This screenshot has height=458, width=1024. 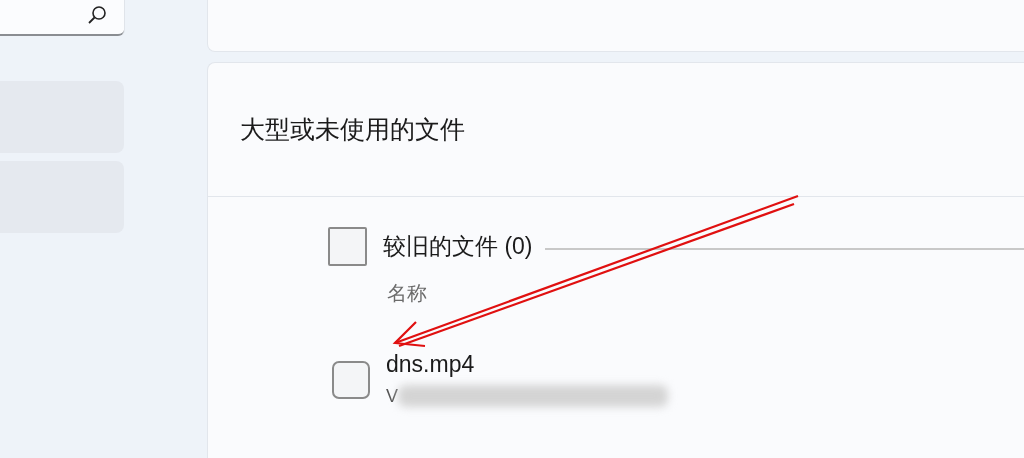 I want to click on section-title: 大型或未使用的文件, so click(x=352, y=129).